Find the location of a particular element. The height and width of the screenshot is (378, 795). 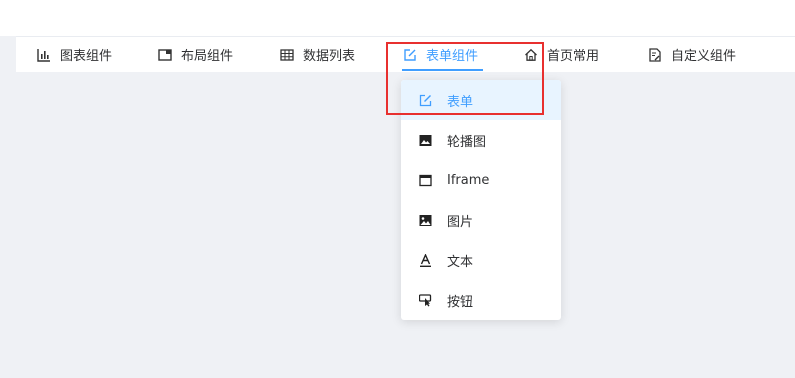

menu-item-custom: 自定义组件 is located at coordinates (691, 54).